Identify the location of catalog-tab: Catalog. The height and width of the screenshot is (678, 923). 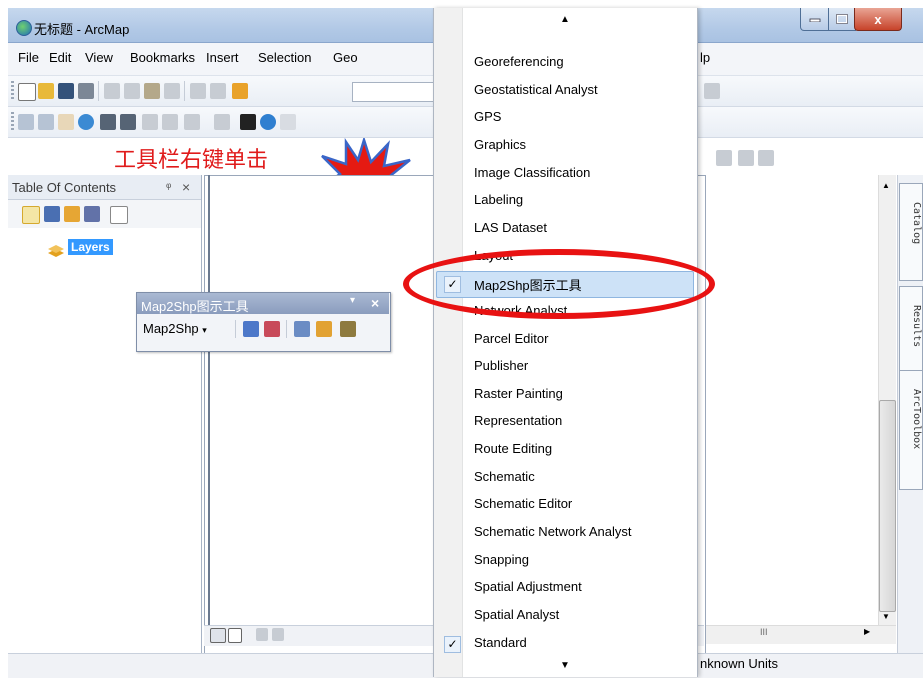
(911, 232).